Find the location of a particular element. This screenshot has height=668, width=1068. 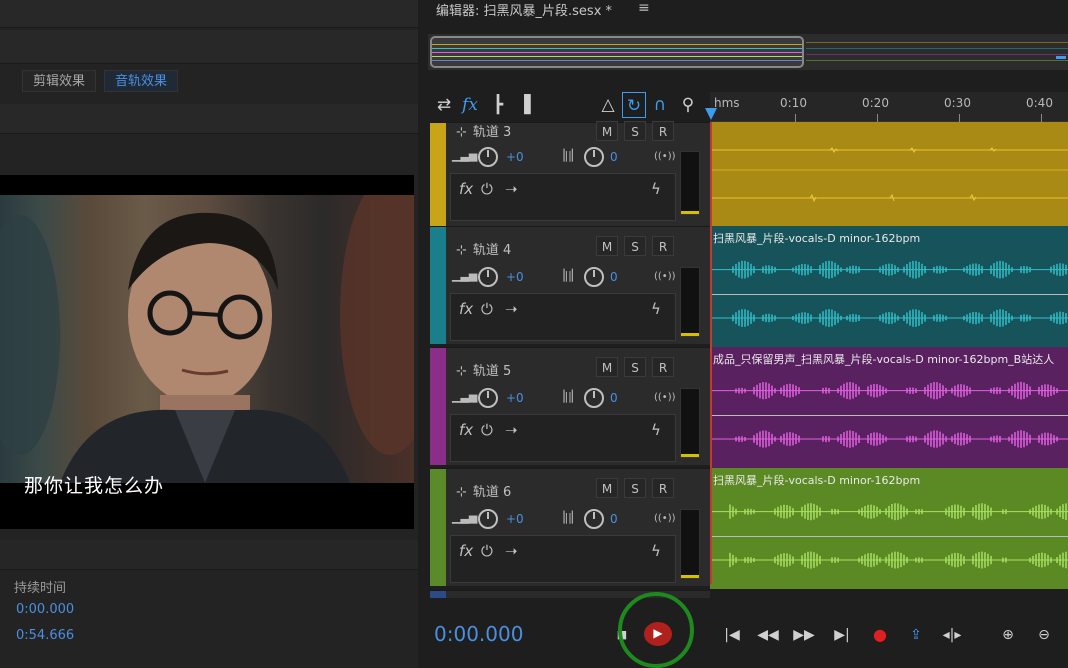

panel-header is located at coordinates (209, 14).